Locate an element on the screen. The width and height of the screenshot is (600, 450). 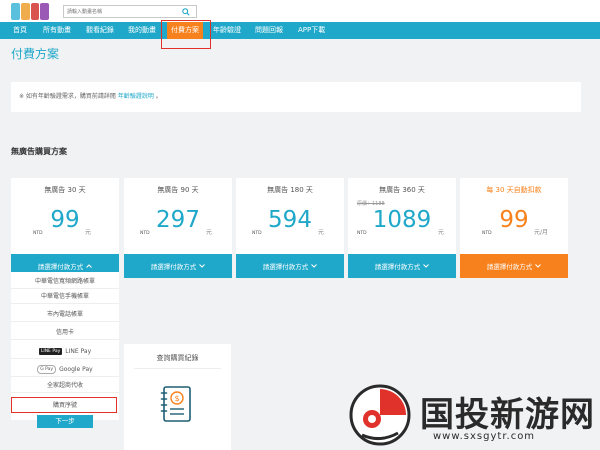
nav-app-download: APP下載 is located at coordinates (311, 30).